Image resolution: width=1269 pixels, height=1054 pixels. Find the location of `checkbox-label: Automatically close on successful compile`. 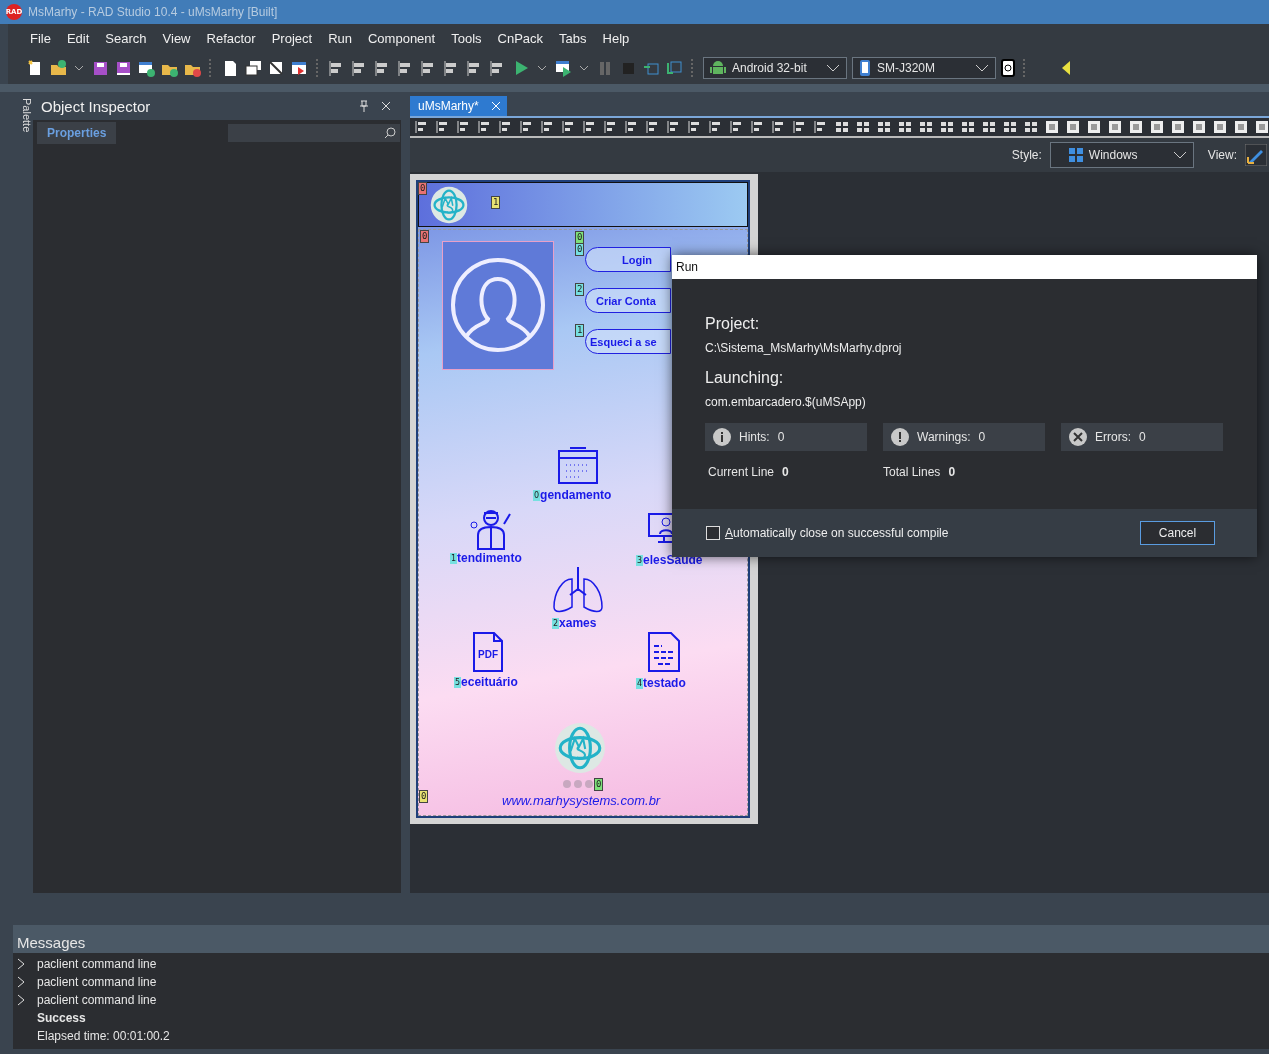

checkbox-label: Automatically close on successful compile is located at coordinates (837, 533).